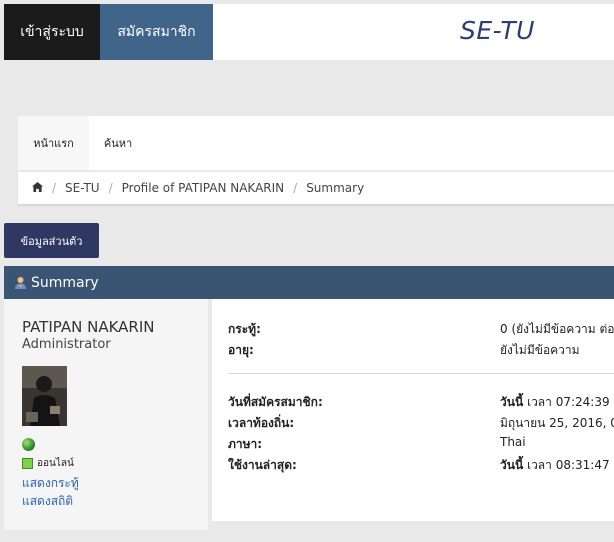 The image size is (614, 542). What do you see at coordinates (512, 402) in the screenshot?
I see `registered-day: วันนี้` at bounding box center [512, 402].